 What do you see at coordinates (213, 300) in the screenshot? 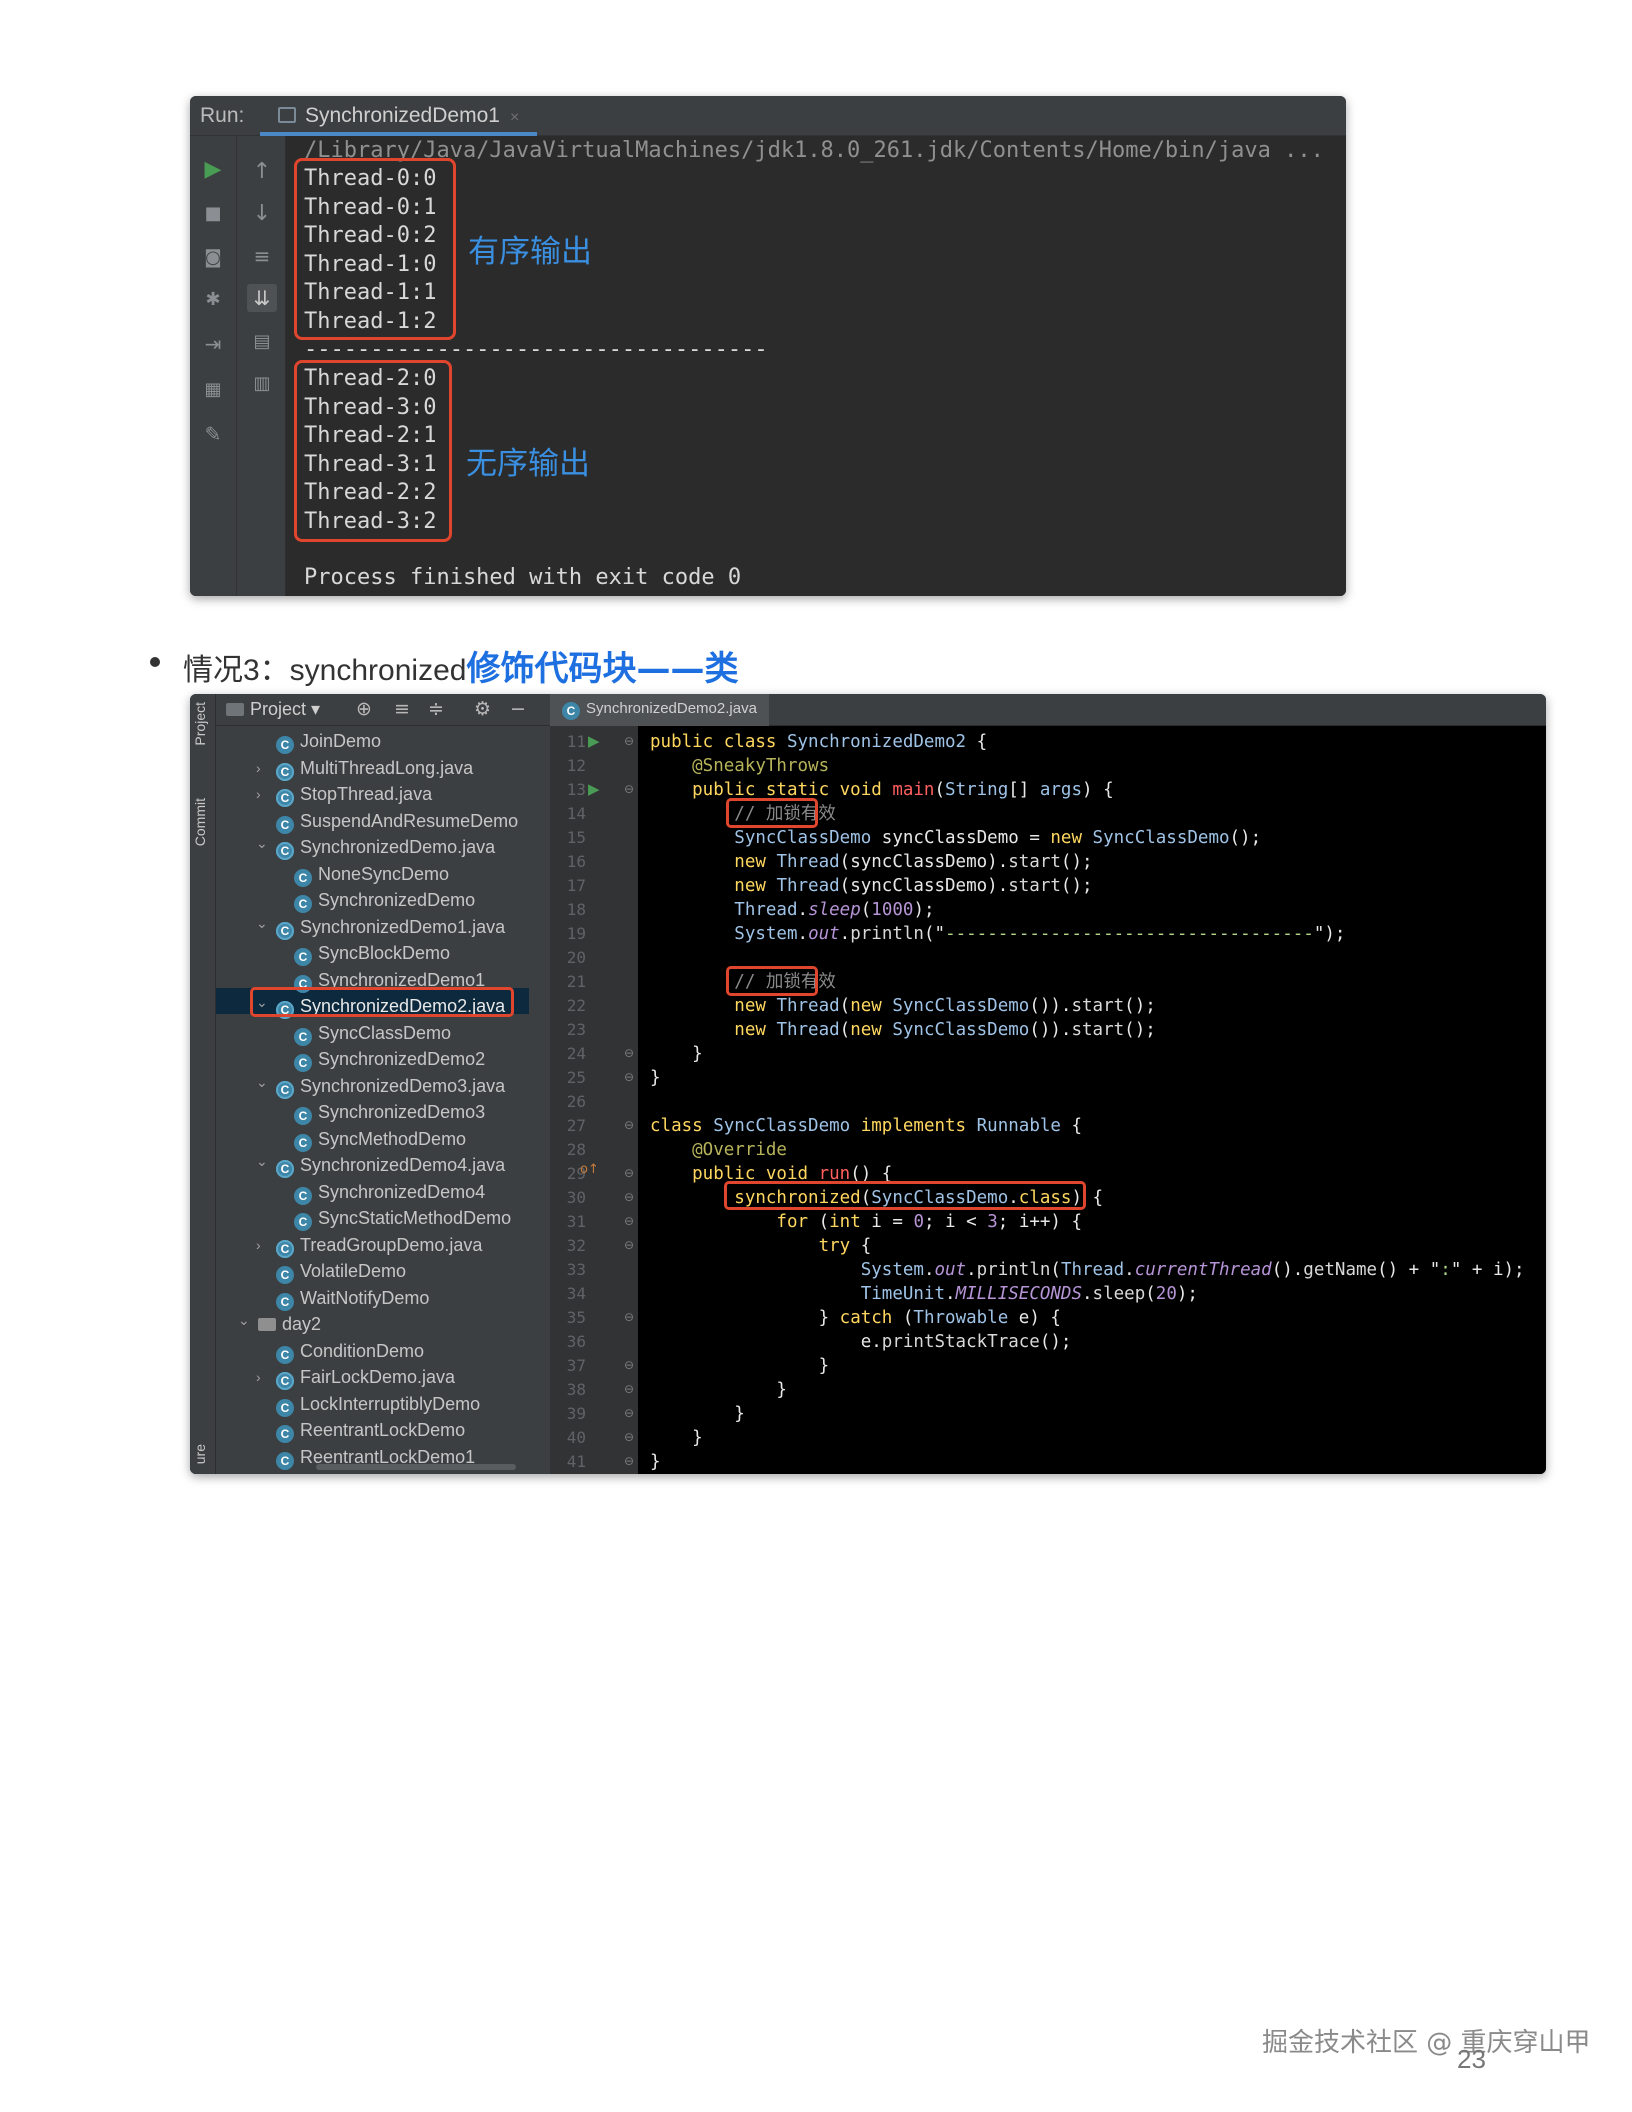
I see `debug-icon: ✱` at bounding box center [213, 300].